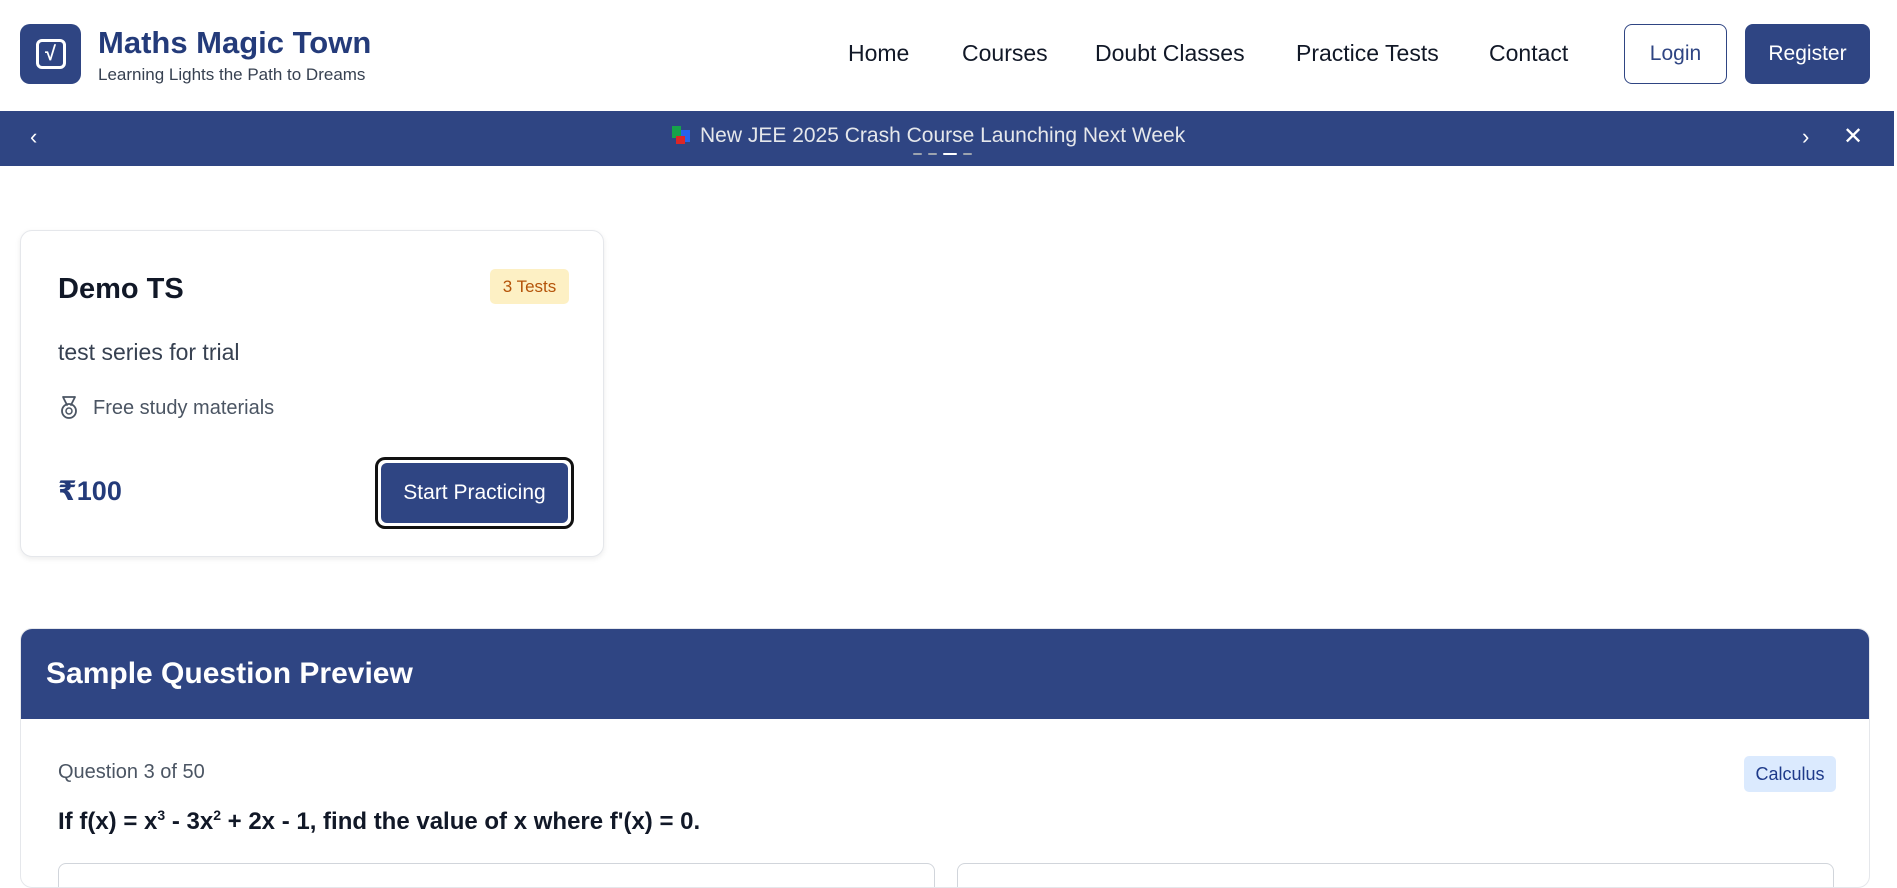 This screenshot has height=888, width=1897. Describe the element at coordinates (1170, 53) in the screenshot. I see `nav-item-doubt-classes: Doubt Classes` at that location.